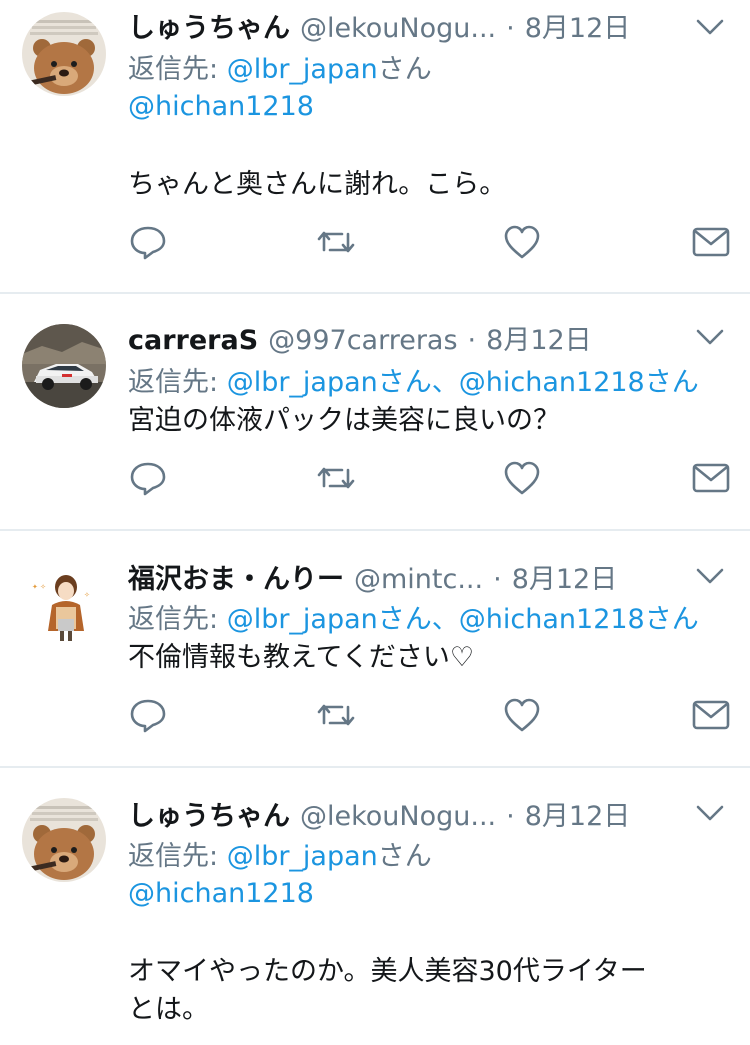  I want to click on anime-girl-avatar: ✦ ✧ ✧, so click(64, 603).